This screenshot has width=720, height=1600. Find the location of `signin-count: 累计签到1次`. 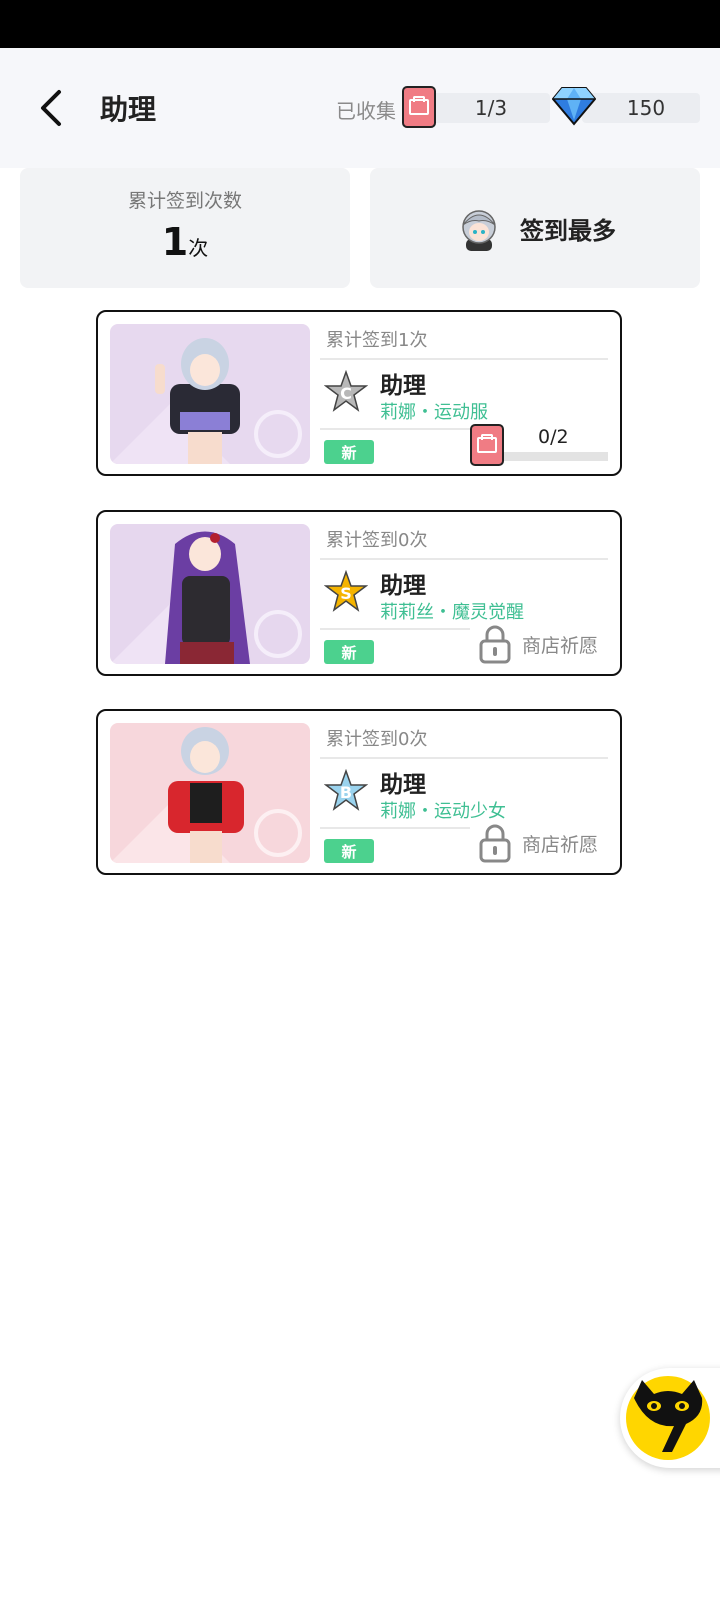

signin-count: 累计签到1次 is located at coordinates (377, 340).